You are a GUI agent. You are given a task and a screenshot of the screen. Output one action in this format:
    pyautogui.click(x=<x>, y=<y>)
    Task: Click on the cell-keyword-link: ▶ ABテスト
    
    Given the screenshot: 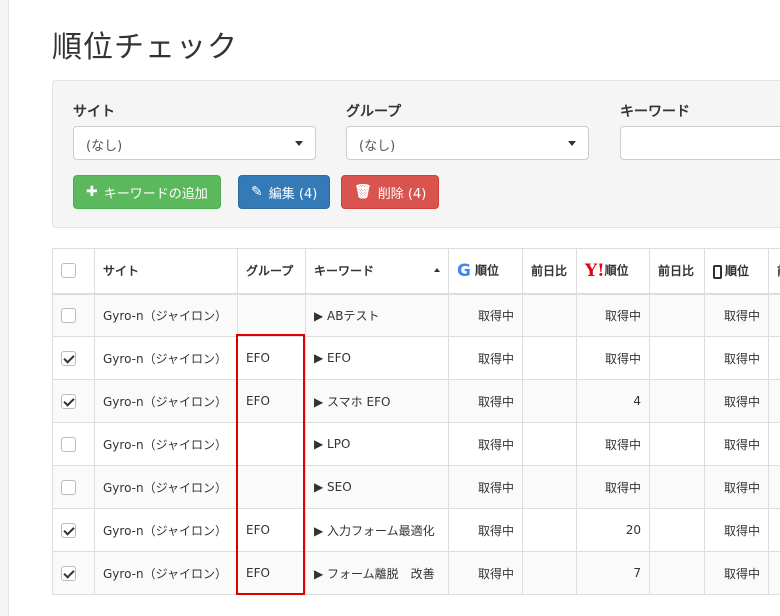 What is the action you would take?
    pyautogui.click(x=377, y=315)
    